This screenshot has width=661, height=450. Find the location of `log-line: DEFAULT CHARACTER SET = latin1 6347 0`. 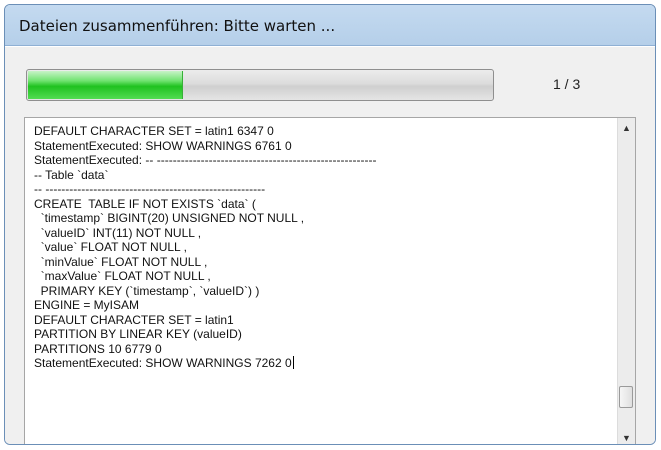

log-line: DEFAULT CHARACTER SET = latin1 6347 0 is located at coordinates (154, 131).